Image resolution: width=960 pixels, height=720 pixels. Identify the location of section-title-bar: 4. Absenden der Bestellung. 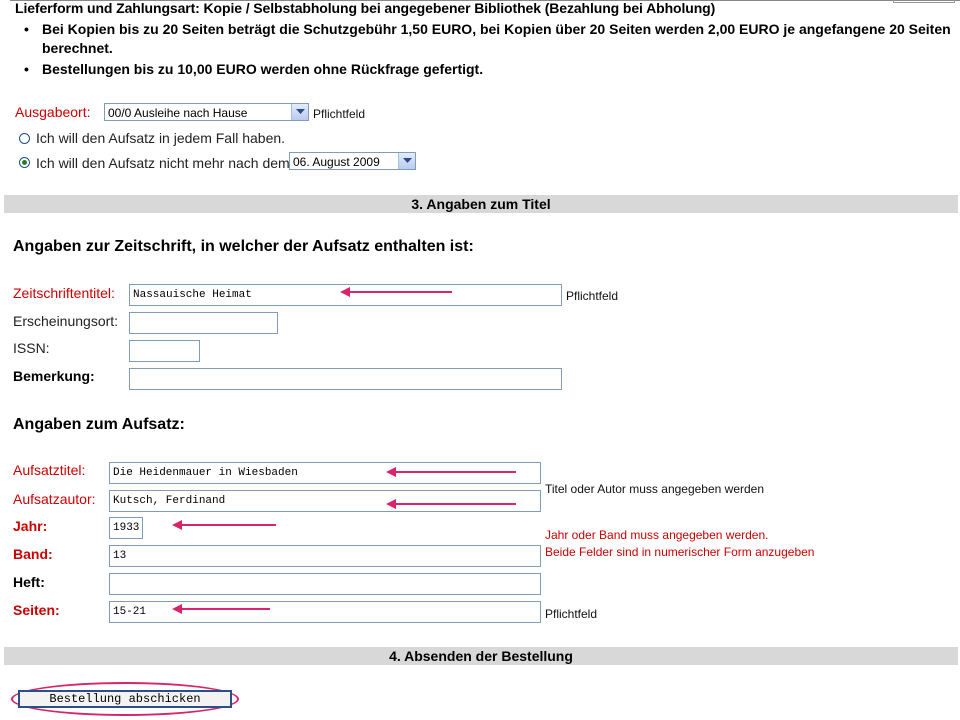
(481, 656).